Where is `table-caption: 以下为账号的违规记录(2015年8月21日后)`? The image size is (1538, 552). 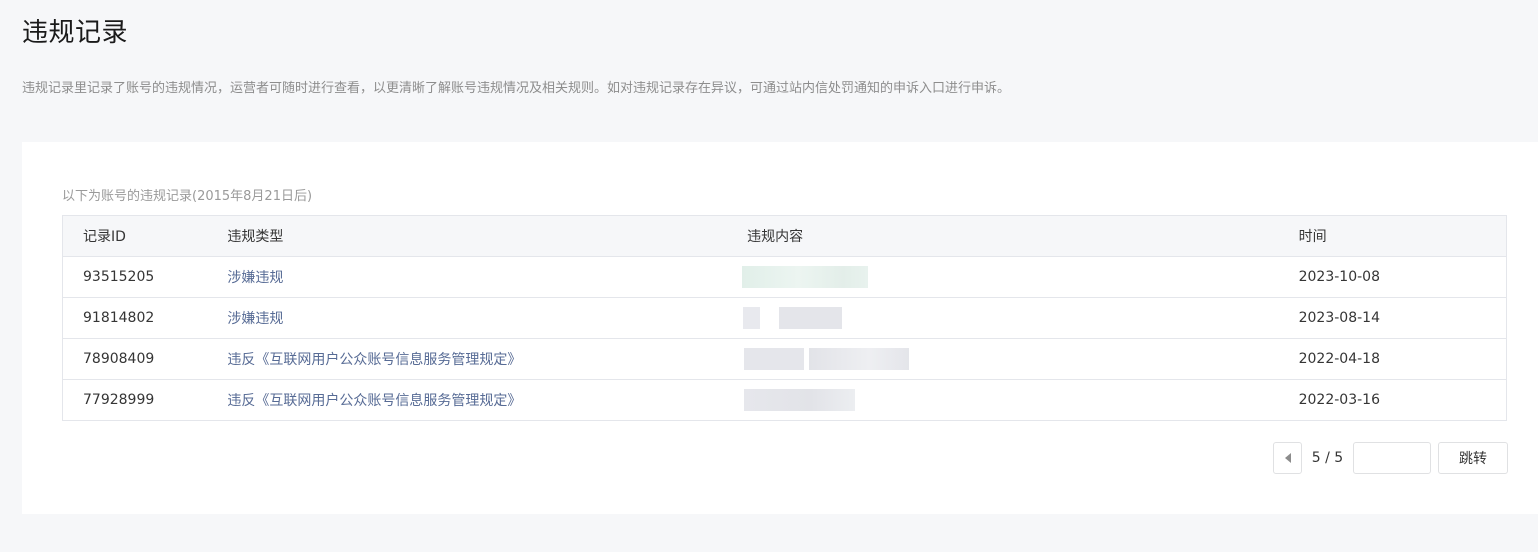 table-caption: 以下为账号的违规记录(2015年8月21日后) is located at coordinates (187, 196).